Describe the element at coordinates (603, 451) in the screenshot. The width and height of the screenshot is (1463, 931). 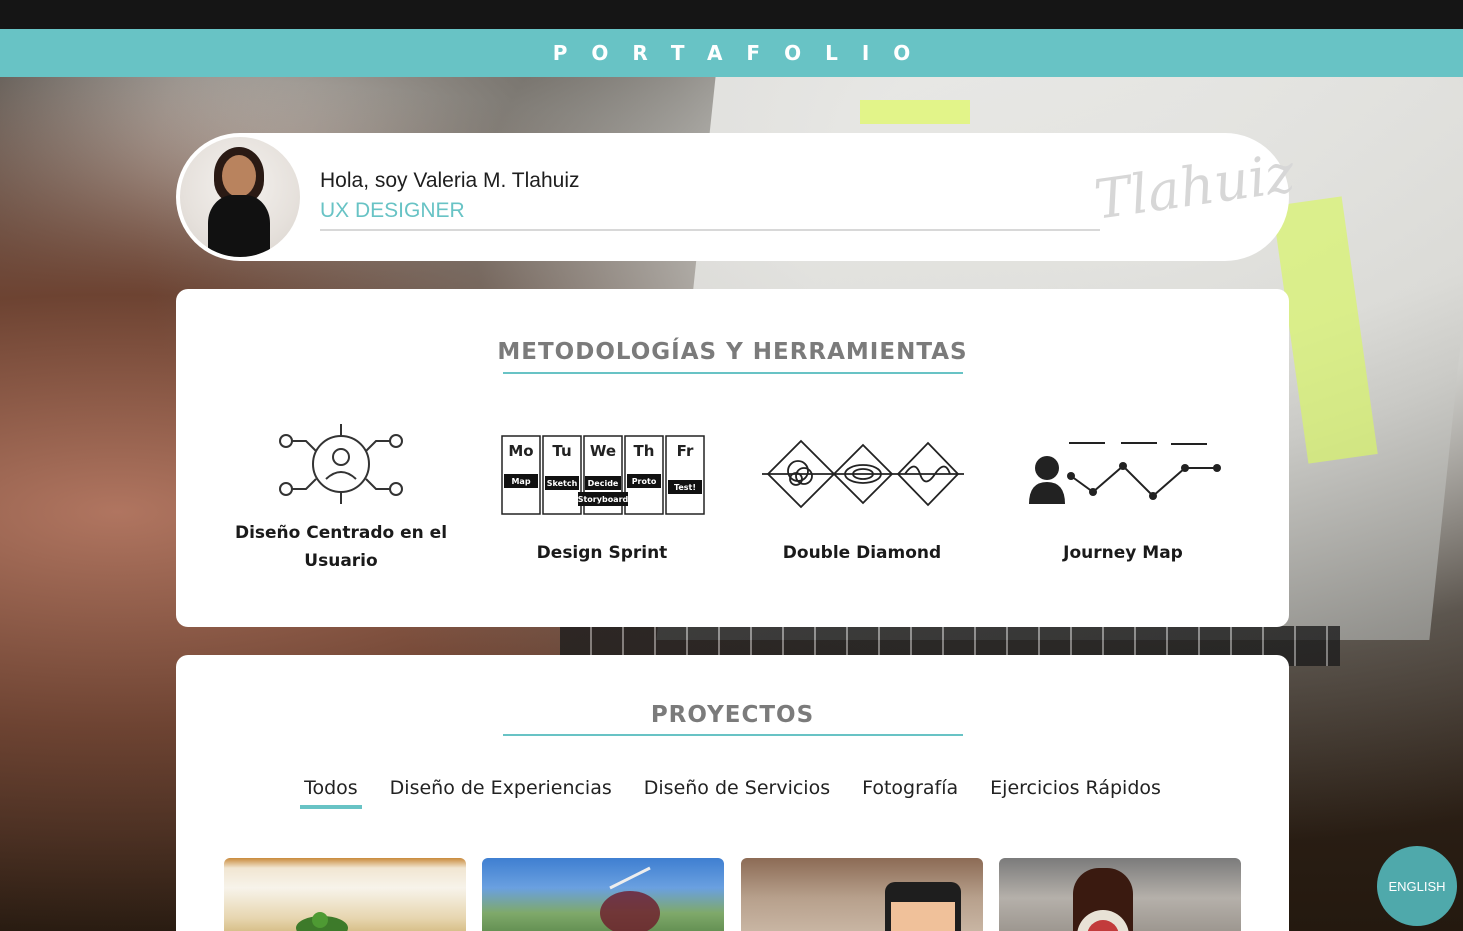
I see `sprint-day: We` at that location.